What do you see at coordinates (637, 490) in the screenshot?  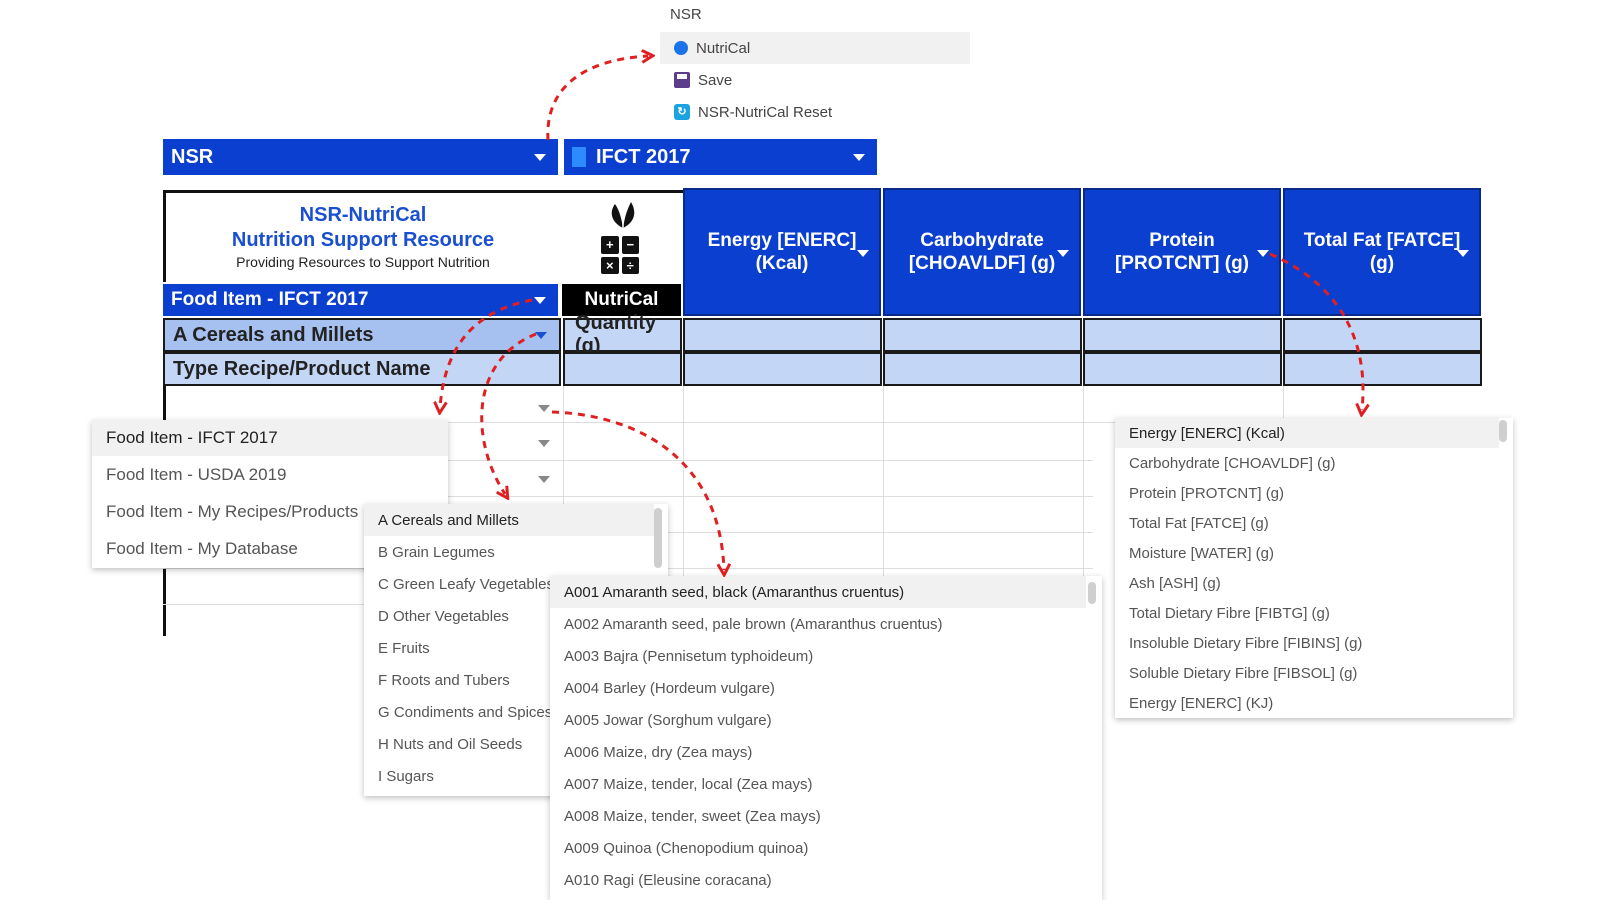 I see `arrow-to-food-dropdown` at bounding box center [637, 490].